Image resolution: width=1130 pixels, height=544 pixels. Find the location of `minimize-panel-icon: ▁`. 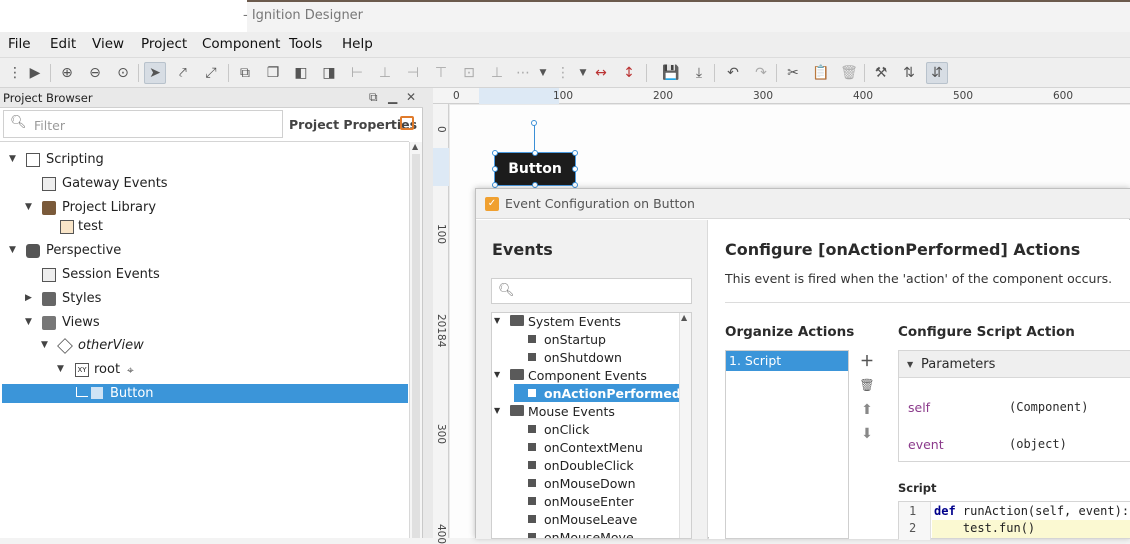

minimize-panel-icon: ▁ is located at coordinates (392, 97).